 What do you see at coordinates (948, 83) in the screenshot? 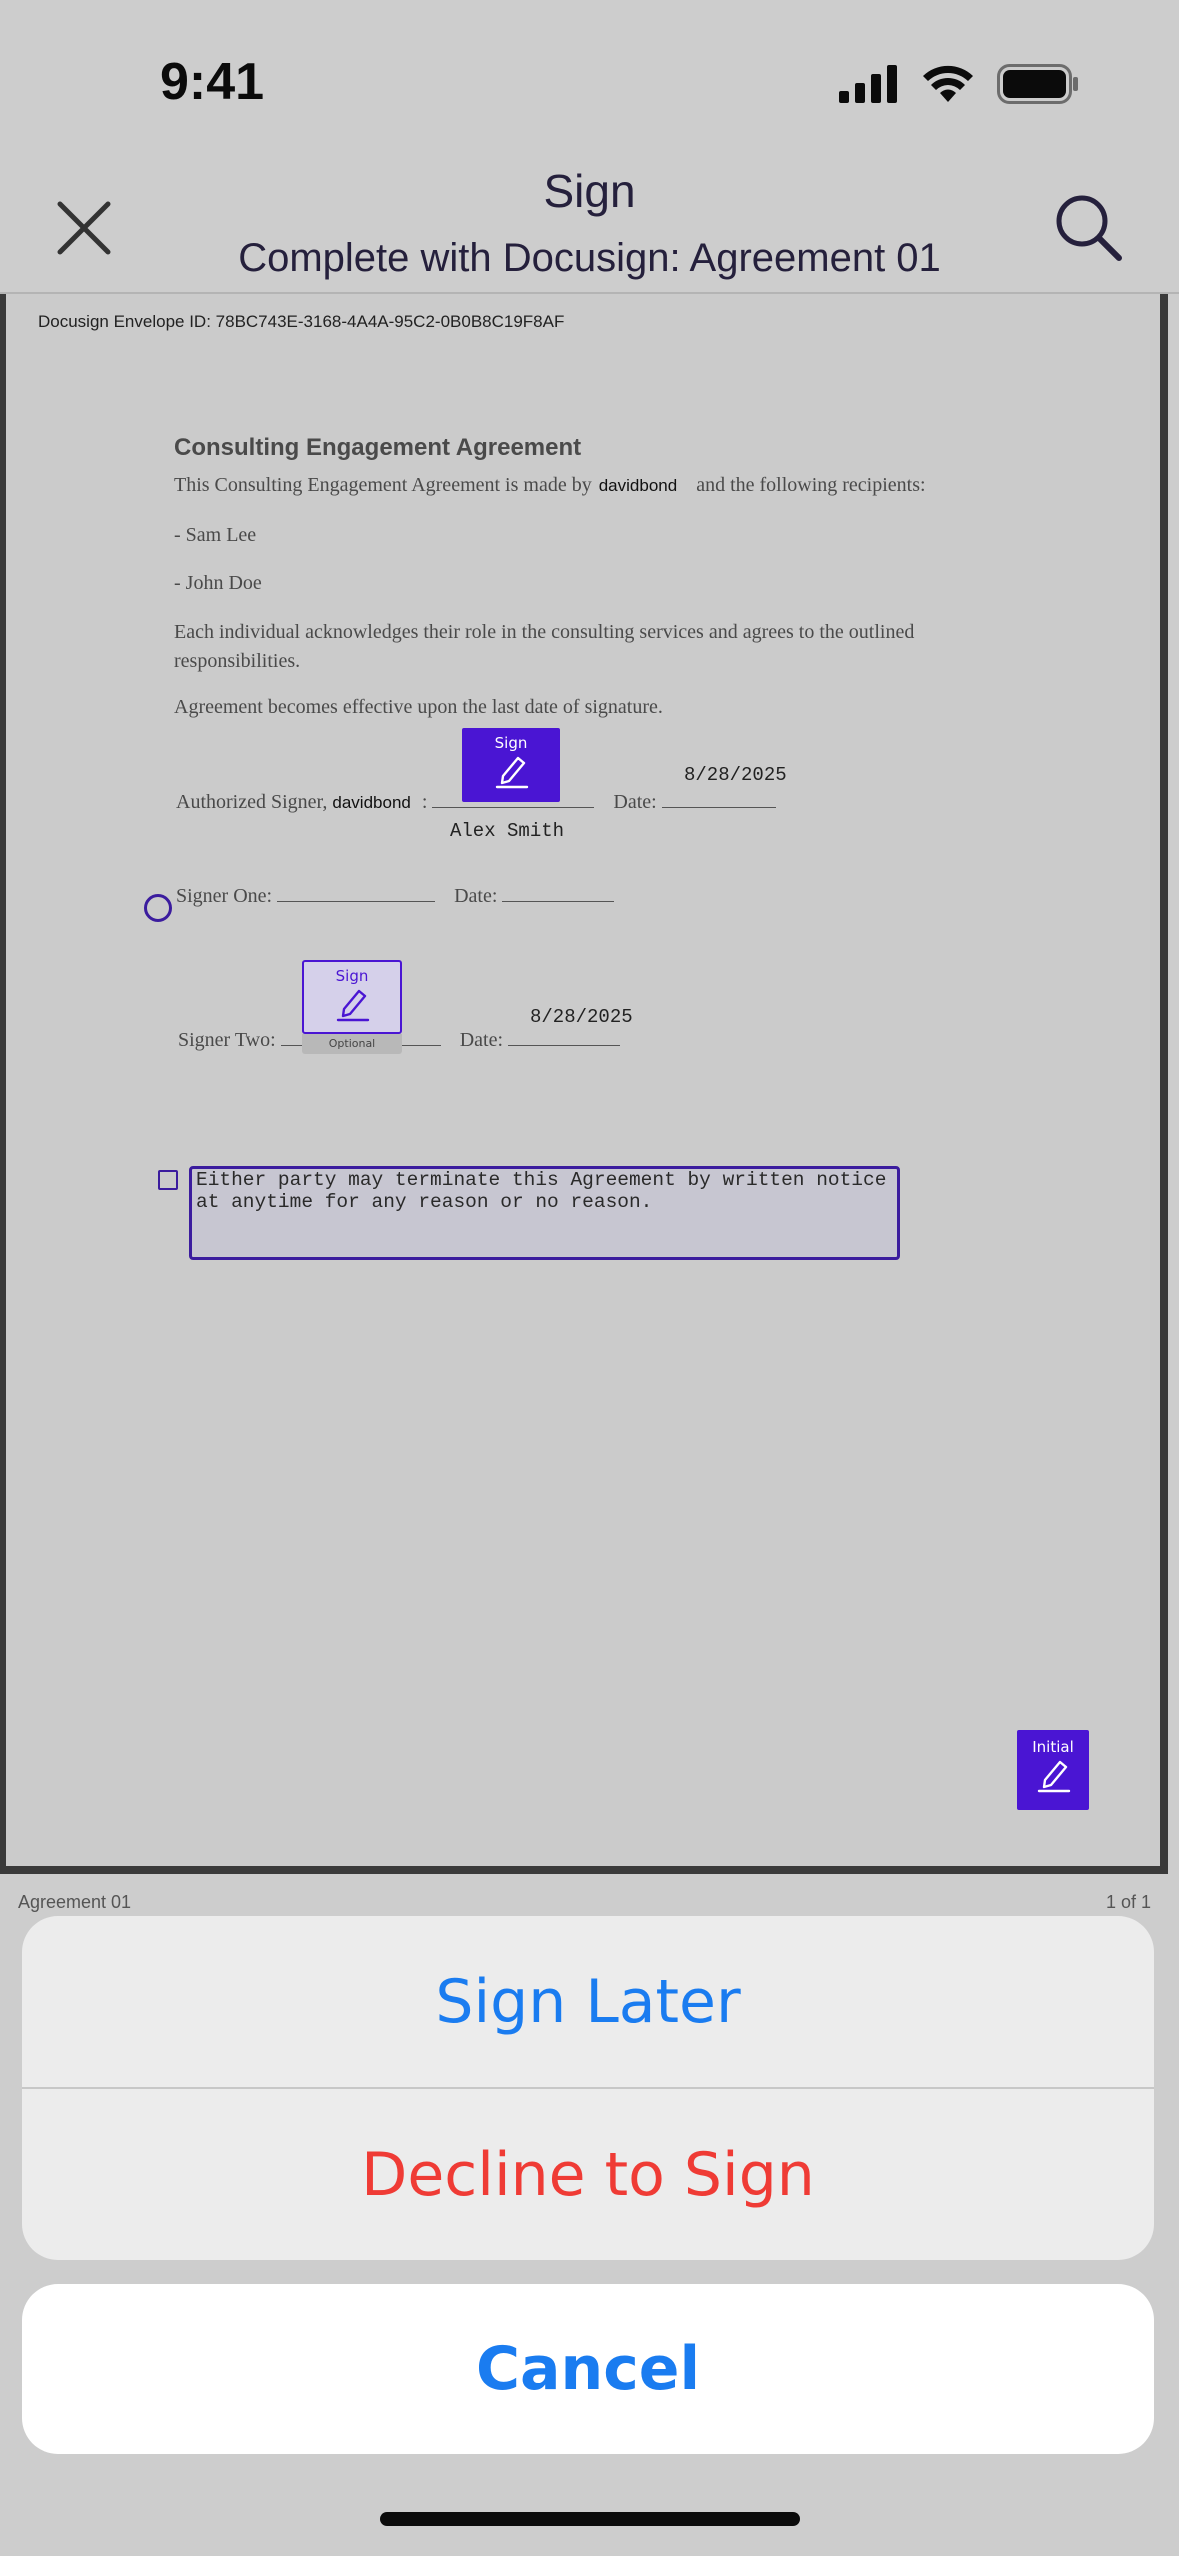
I see `wifi-icon` at bounding box center [948, 83].